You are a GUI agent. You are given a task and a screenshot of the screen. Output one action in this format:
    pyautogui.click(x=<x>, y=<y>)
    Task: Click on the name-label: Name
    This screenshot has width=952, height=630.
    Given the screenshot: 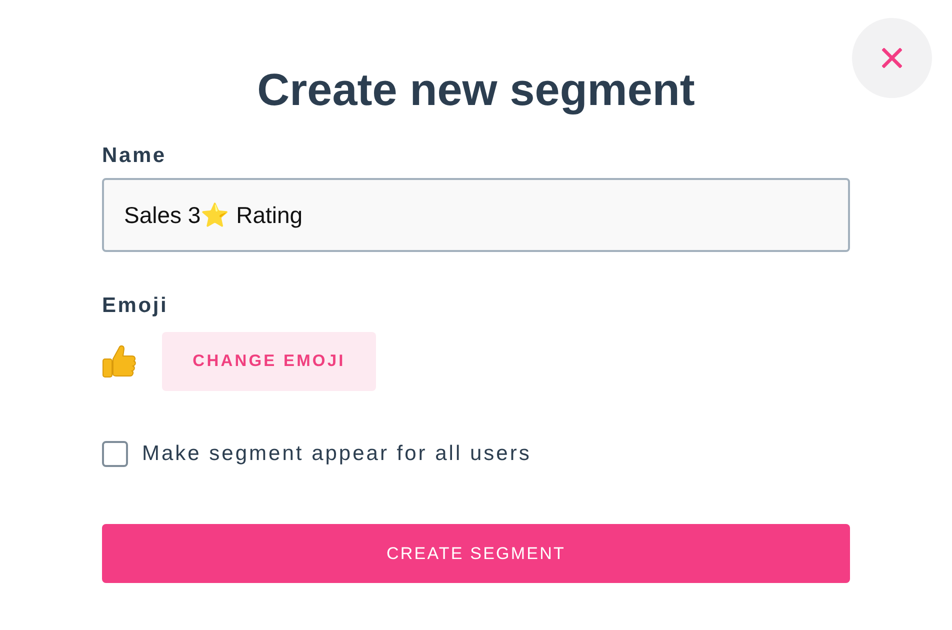 What is the action you would take?
    pyautogui.click(x=135, y=156)
    